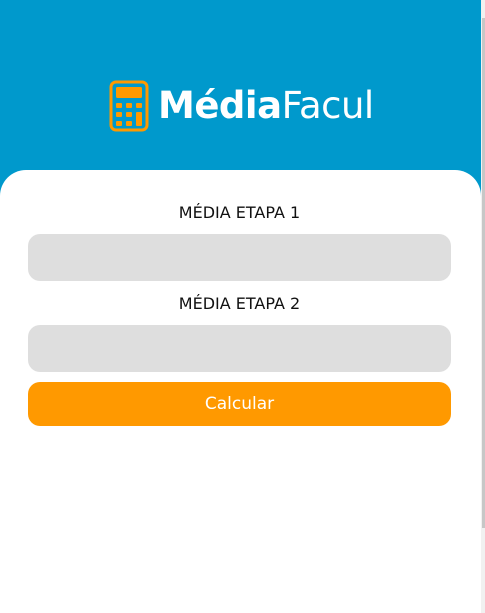 The height and width of the screenshot is (613, 485). Describe the element at coordinates (129, 106) in the screenshot. I see `calculator-icon` at that location.